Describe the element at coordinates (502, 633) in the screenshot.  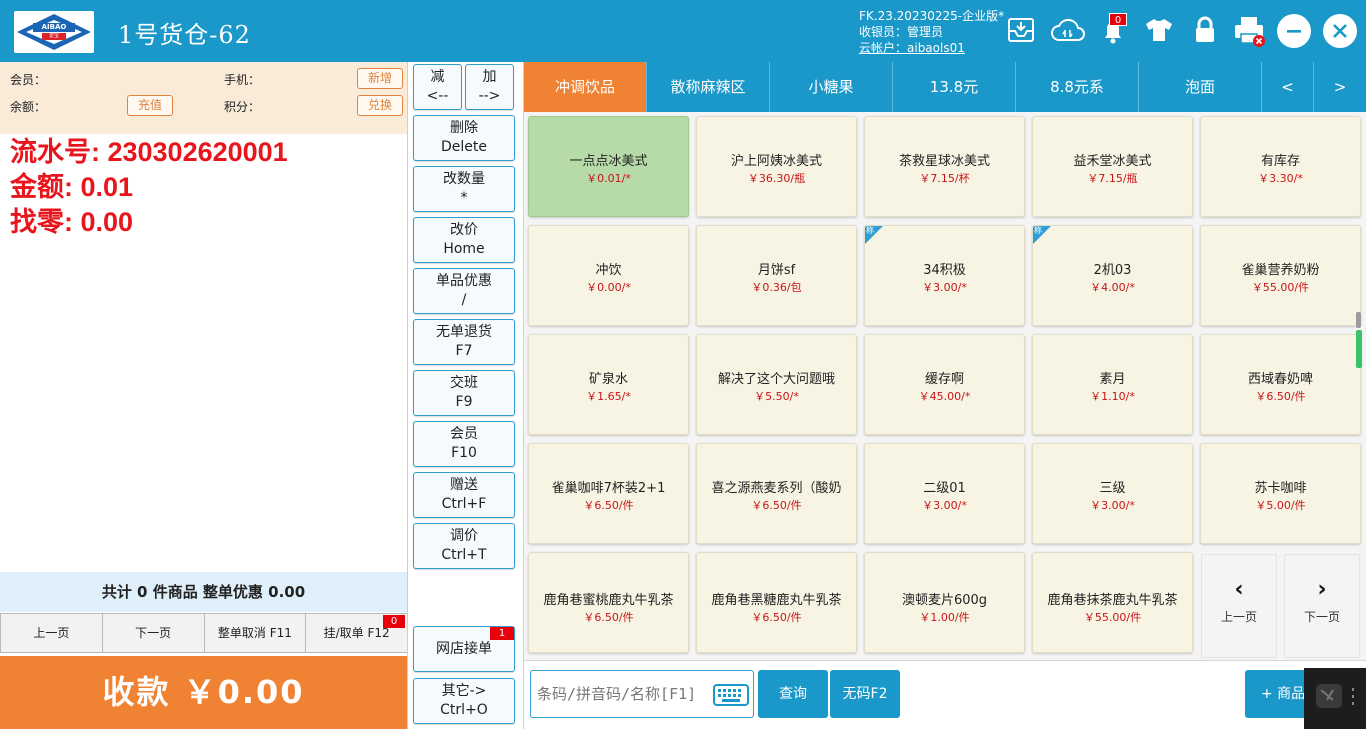
I see `online-orders-badge: 1` at that location.